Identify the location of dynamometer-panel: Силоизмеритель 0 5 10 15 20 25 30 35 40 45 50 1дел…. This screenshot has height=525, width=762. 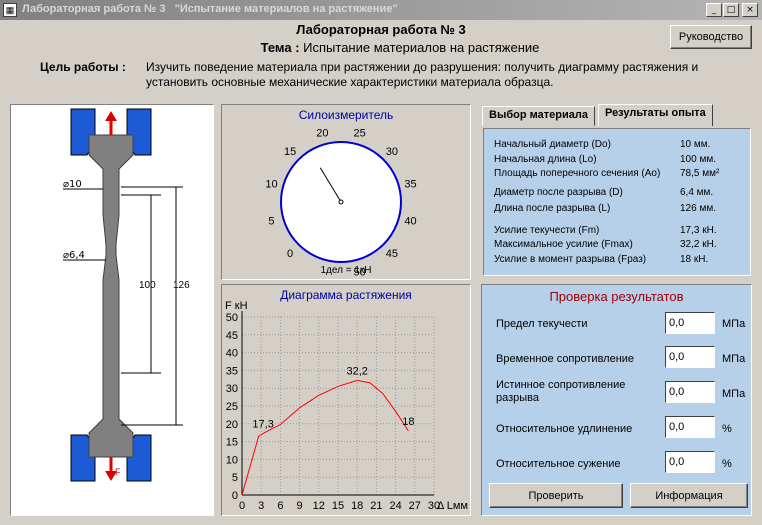
(346, 192).